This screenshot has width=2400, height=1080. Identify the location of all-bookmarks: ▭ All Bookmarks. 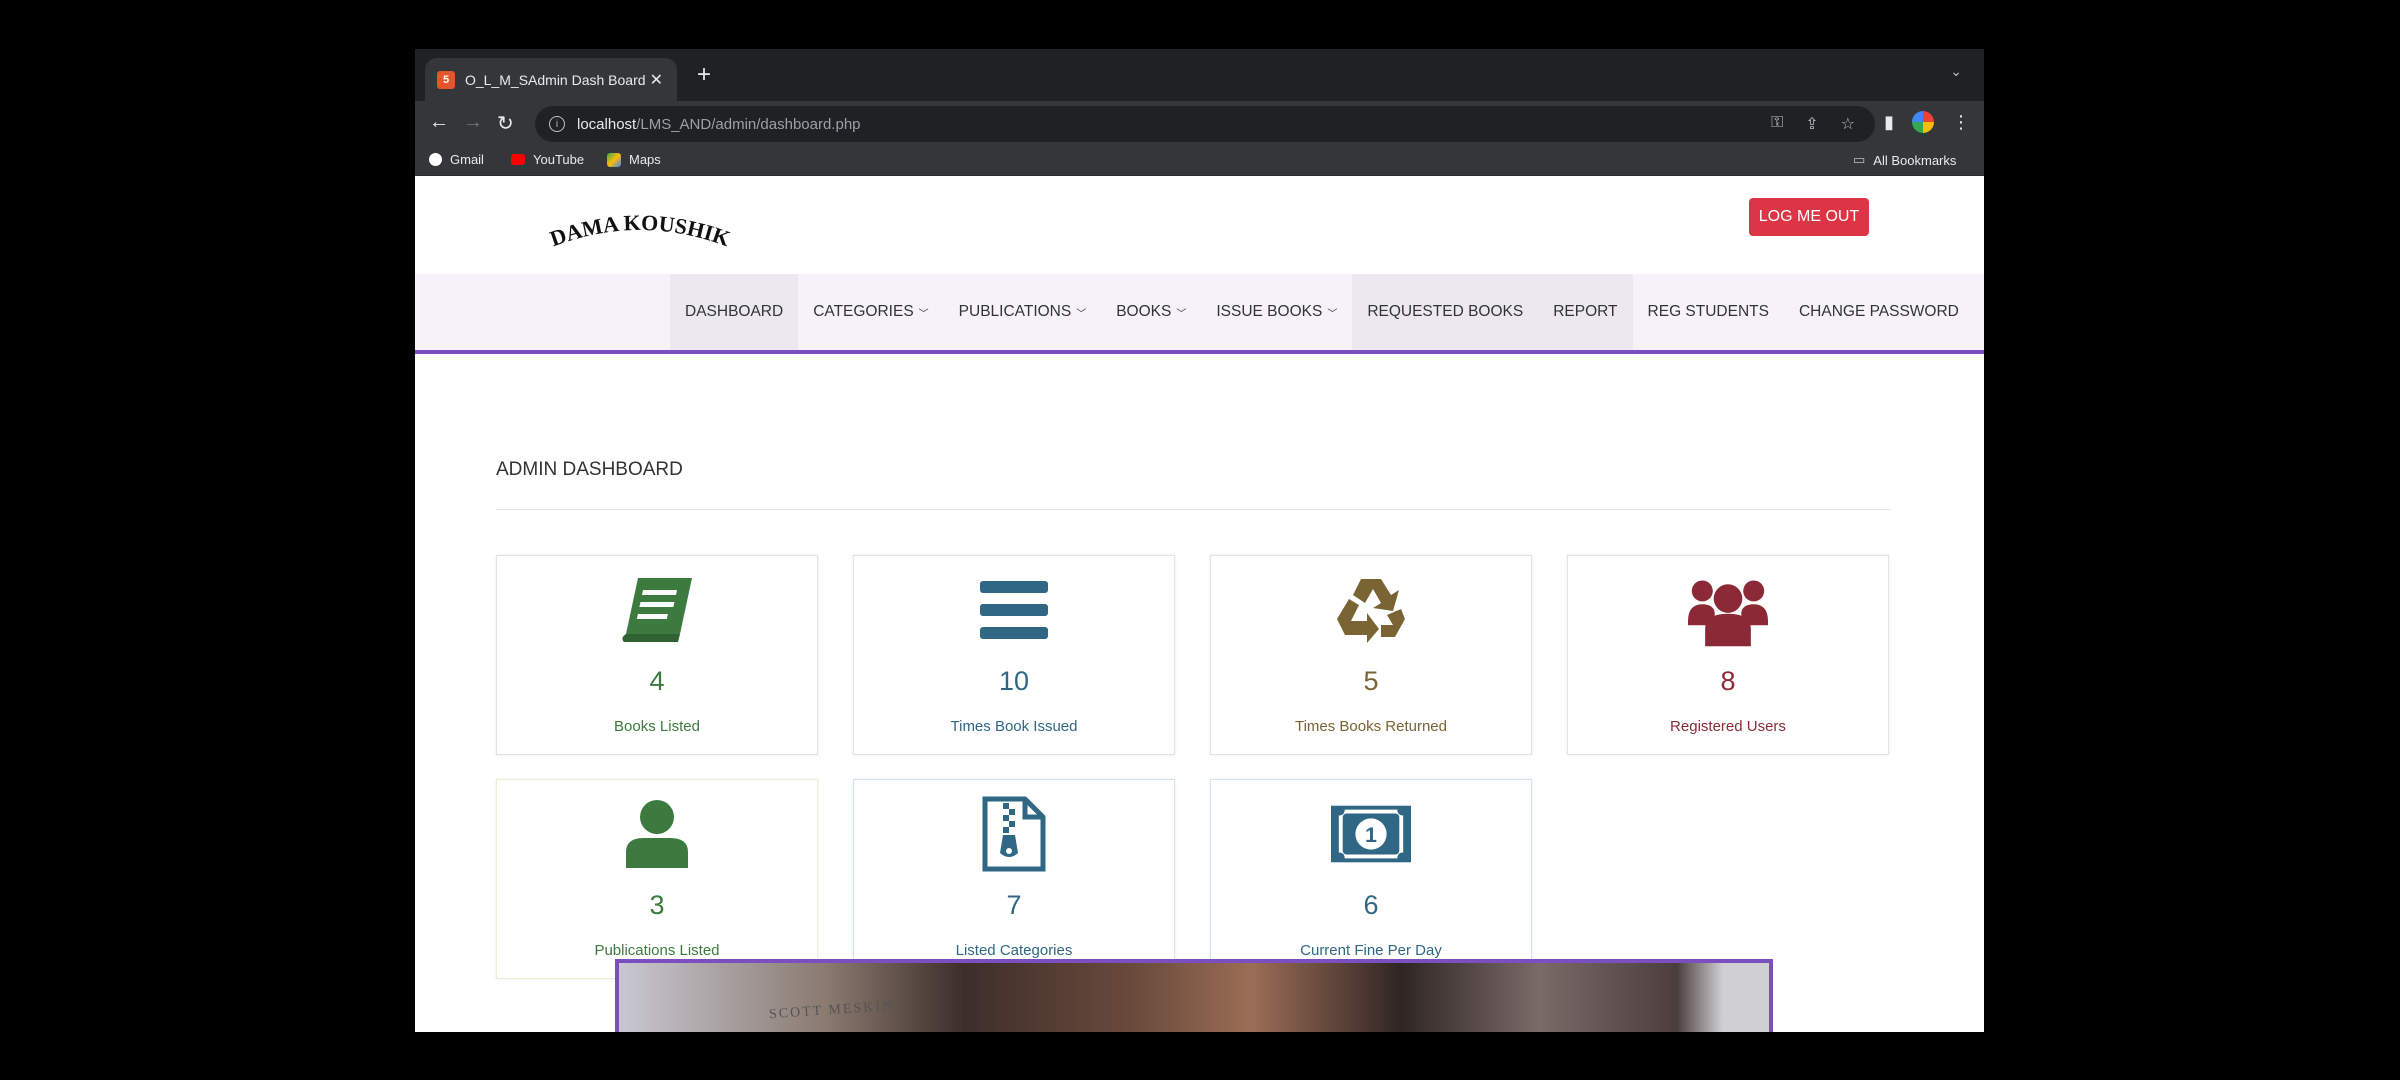
(1904, 160).